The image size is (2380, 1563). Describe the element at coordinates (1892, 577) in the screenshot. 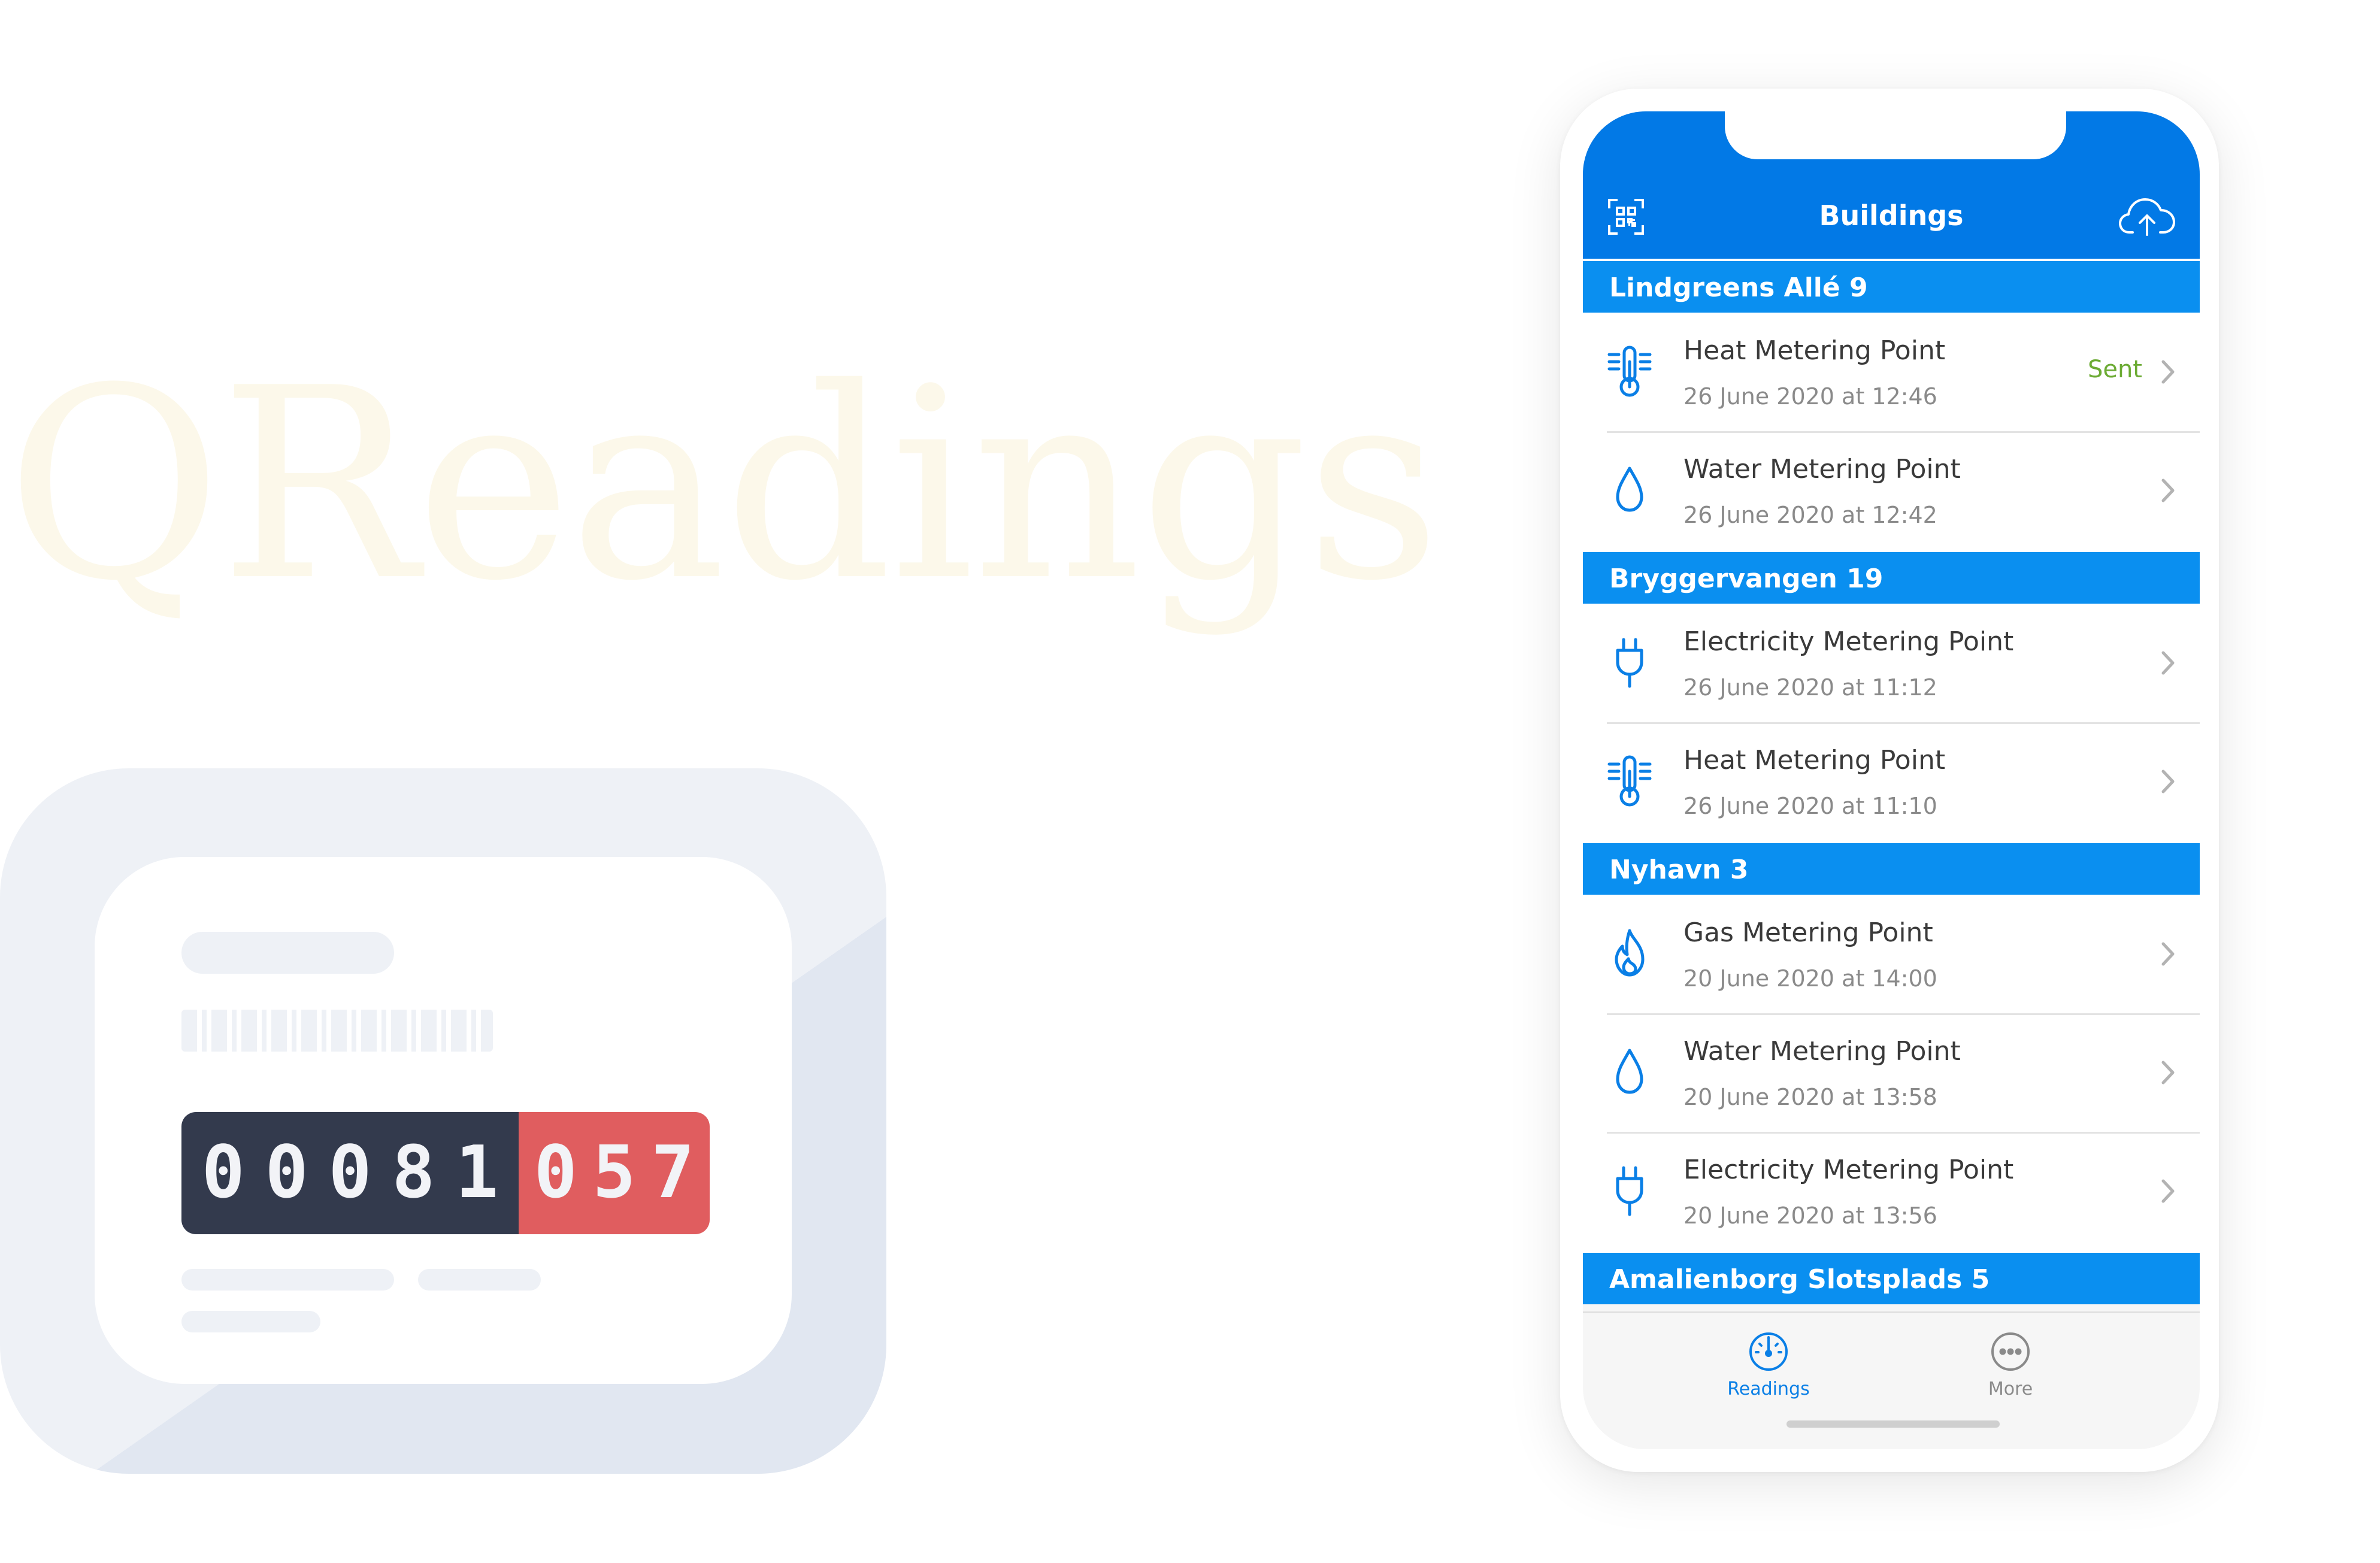

I see `section-header: Bryggervangen 19` at that location.